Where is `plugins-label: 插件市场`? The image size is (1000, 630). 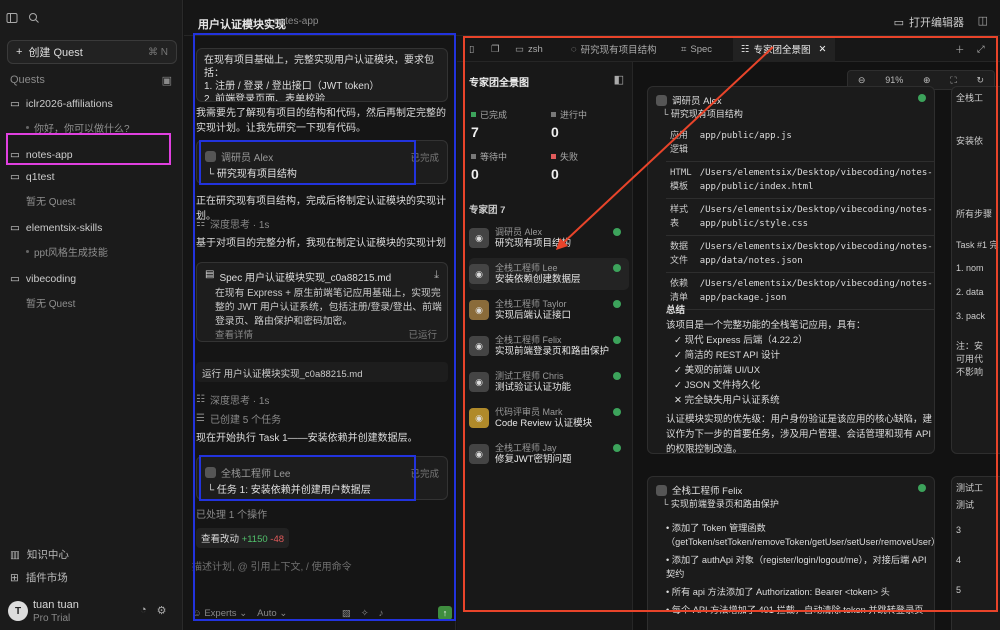 plugins-label: 插件市场 is located at coordinates (46, 578).